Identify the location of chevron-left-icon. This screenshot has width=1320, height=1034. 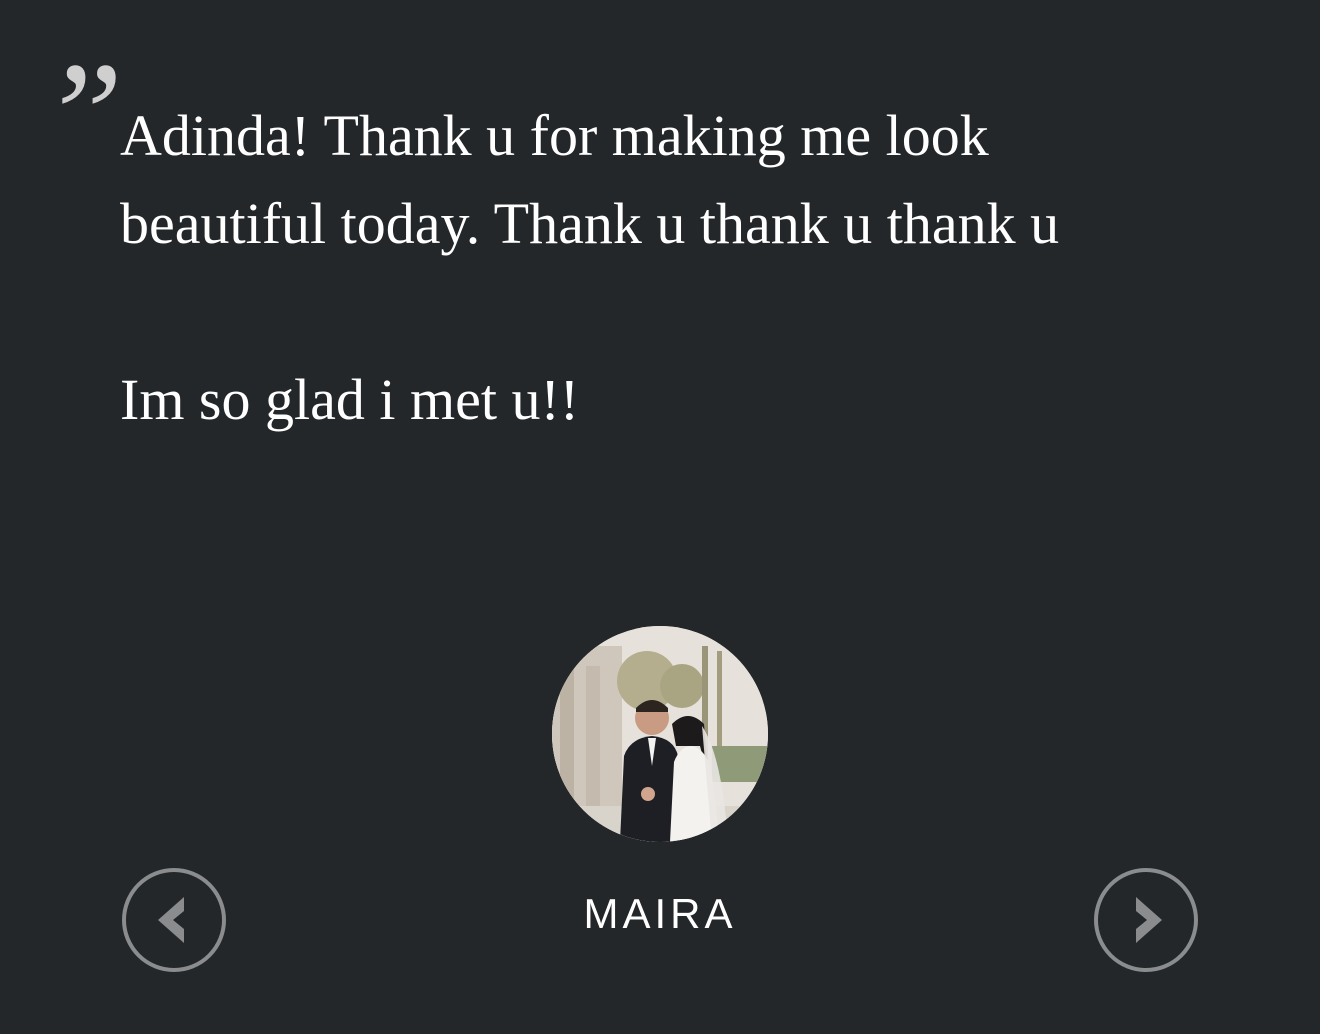
(174, 920).